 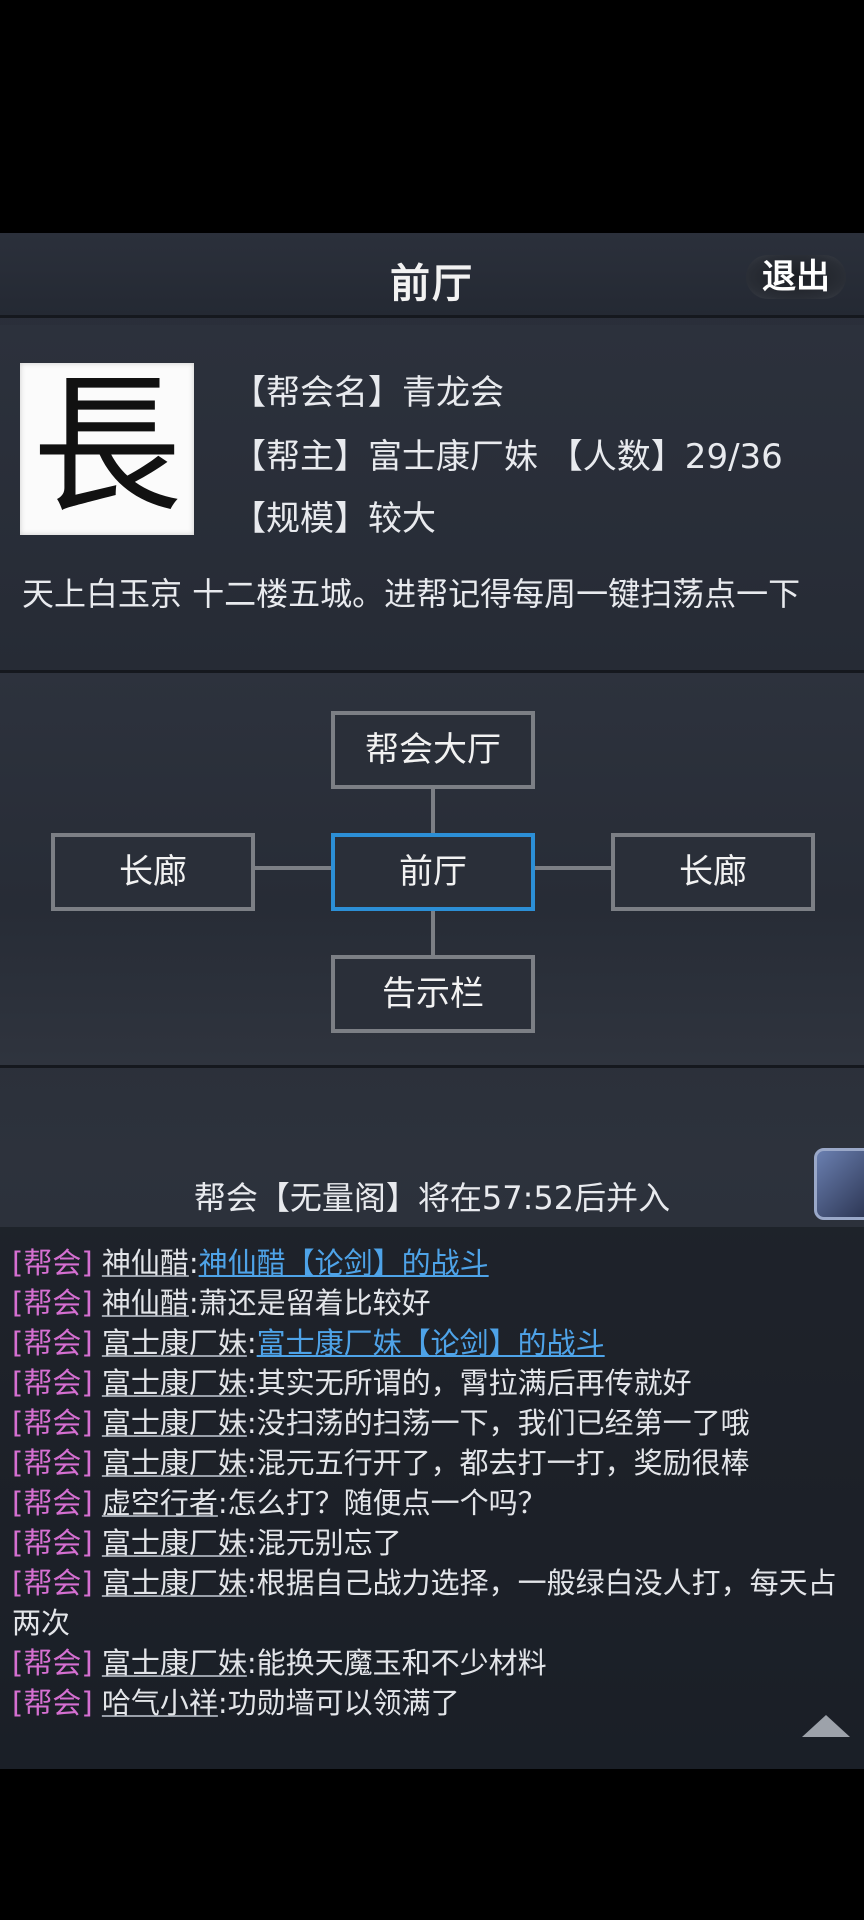 I want to click on merge-notice: 帮会【无量阁】将在57:52后并入, so click(x=432, y=1198).